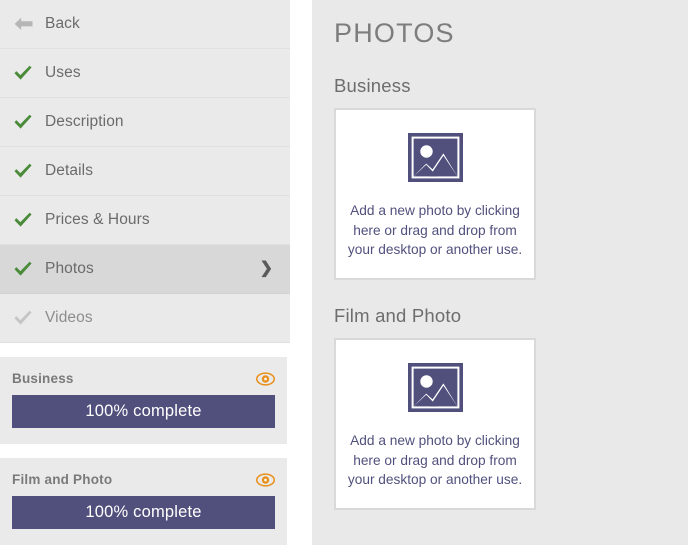 The width and height of the screenshot is (688, 545). What do you see at coordinates (145, 122) in the screenshot?
I see `sidebar-item-description: Description` at bounding box center [145, 122].